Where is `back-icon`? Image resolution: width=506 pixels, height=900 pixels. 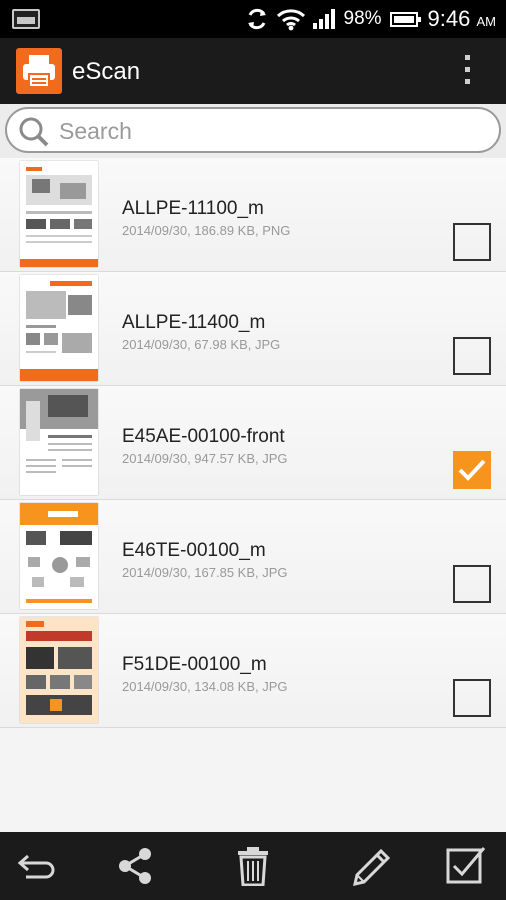
back-icon is located at coordinates (36, 866).